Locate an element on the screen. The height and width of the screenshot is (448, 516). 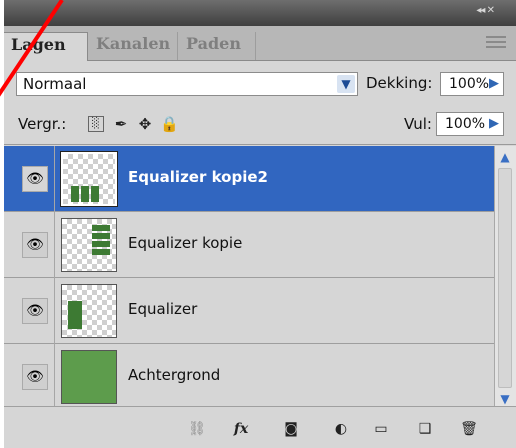
tab-channels: Kanalen is located at coordinates (133, 46).